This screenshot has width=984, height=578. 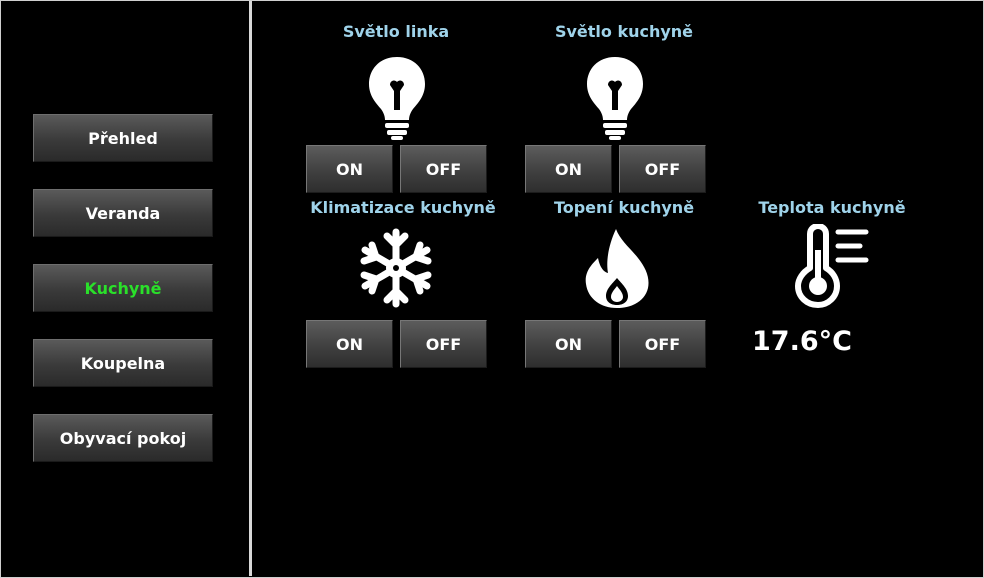 I want to click on svetlo-kuchyne-on-button: ON, so click(x=568, y=169).